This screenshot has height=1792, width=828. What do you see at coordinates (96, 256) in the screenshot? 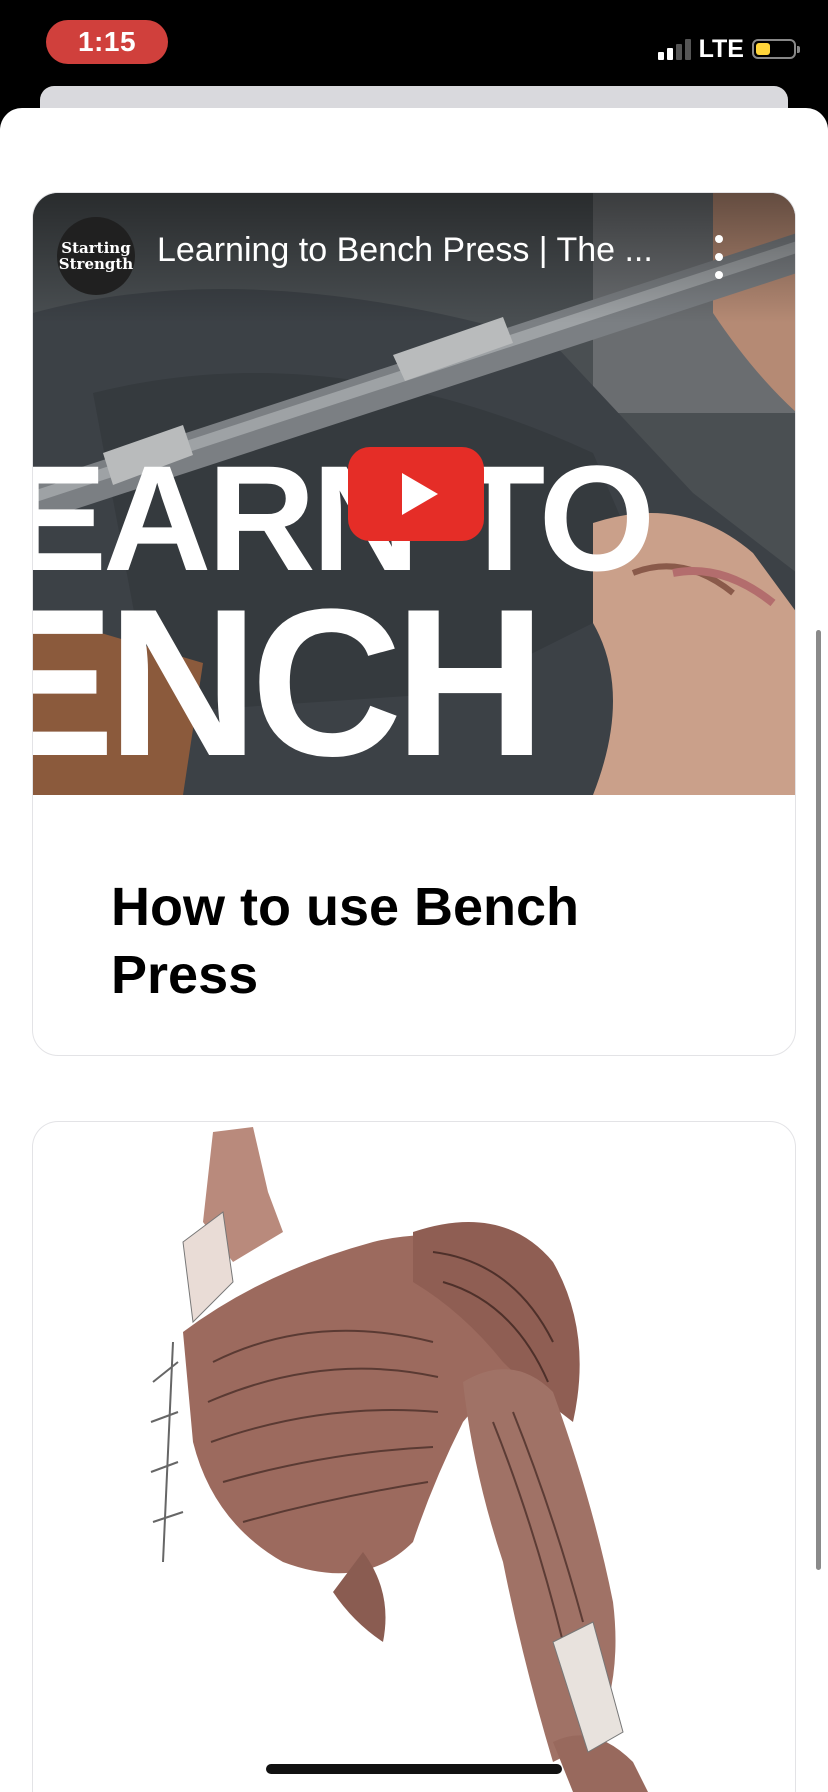
I see `channel-avatar: Starting Strength` at bounding box center [96, 256].